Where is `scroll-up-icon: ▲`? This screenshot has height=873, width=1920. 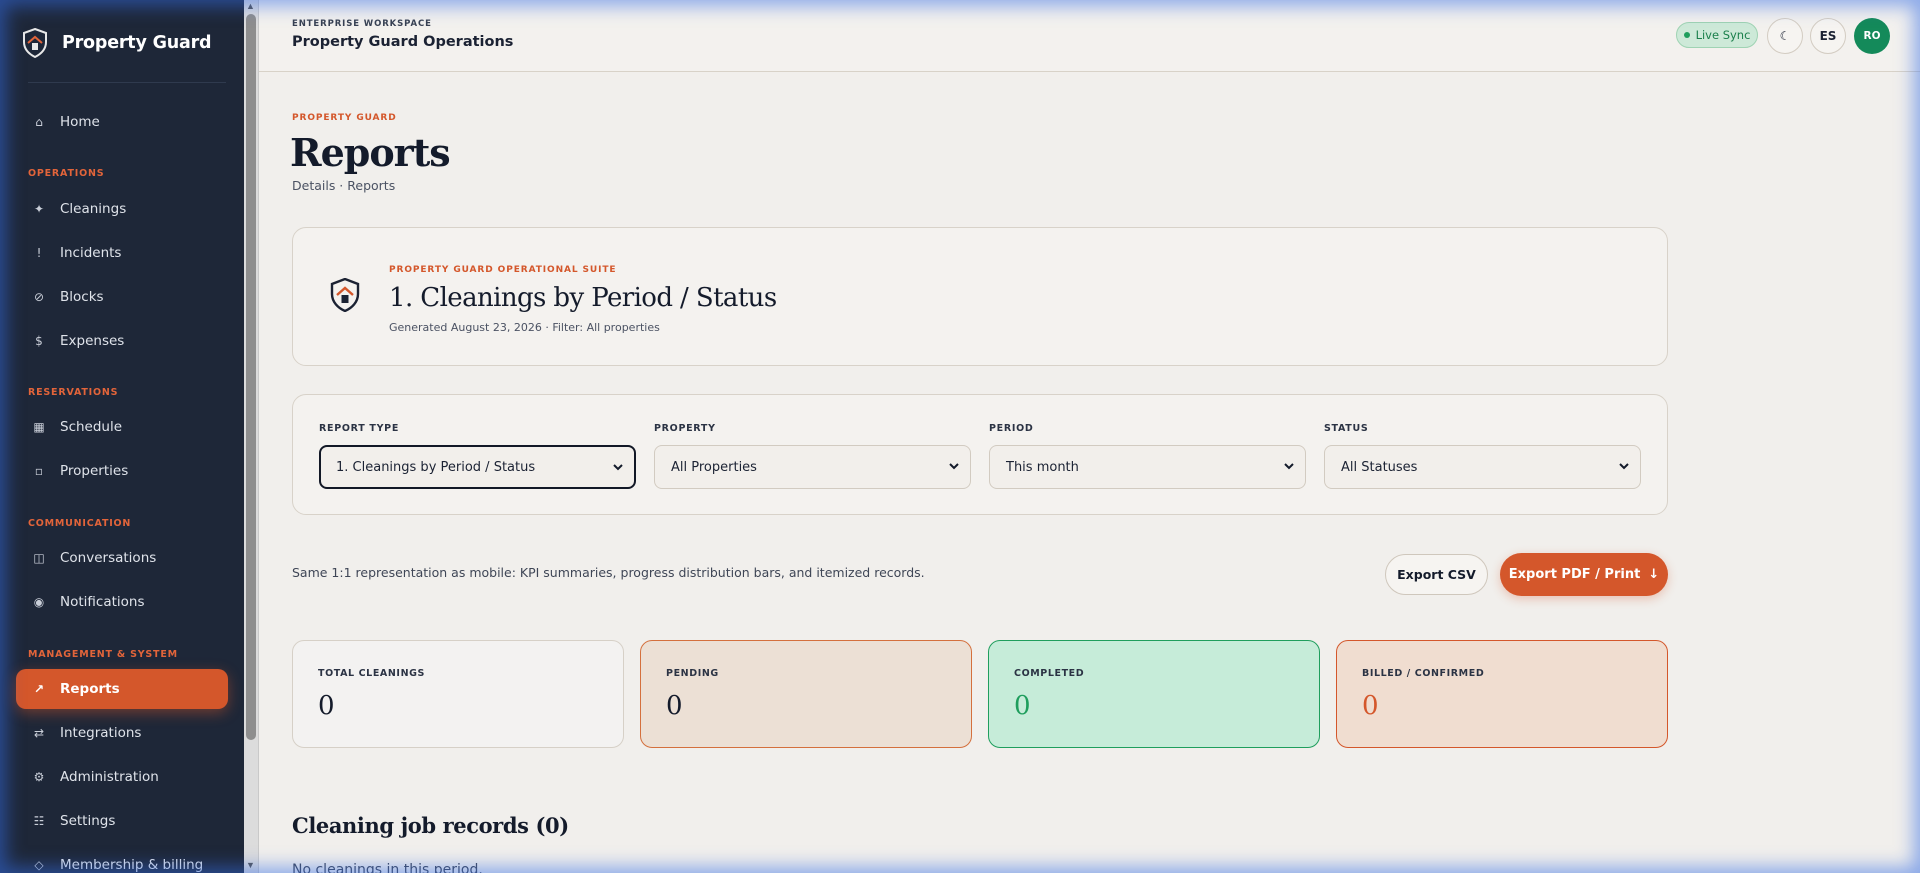
scroll-up-icon: ▲ is located at coordinates (250, 6).